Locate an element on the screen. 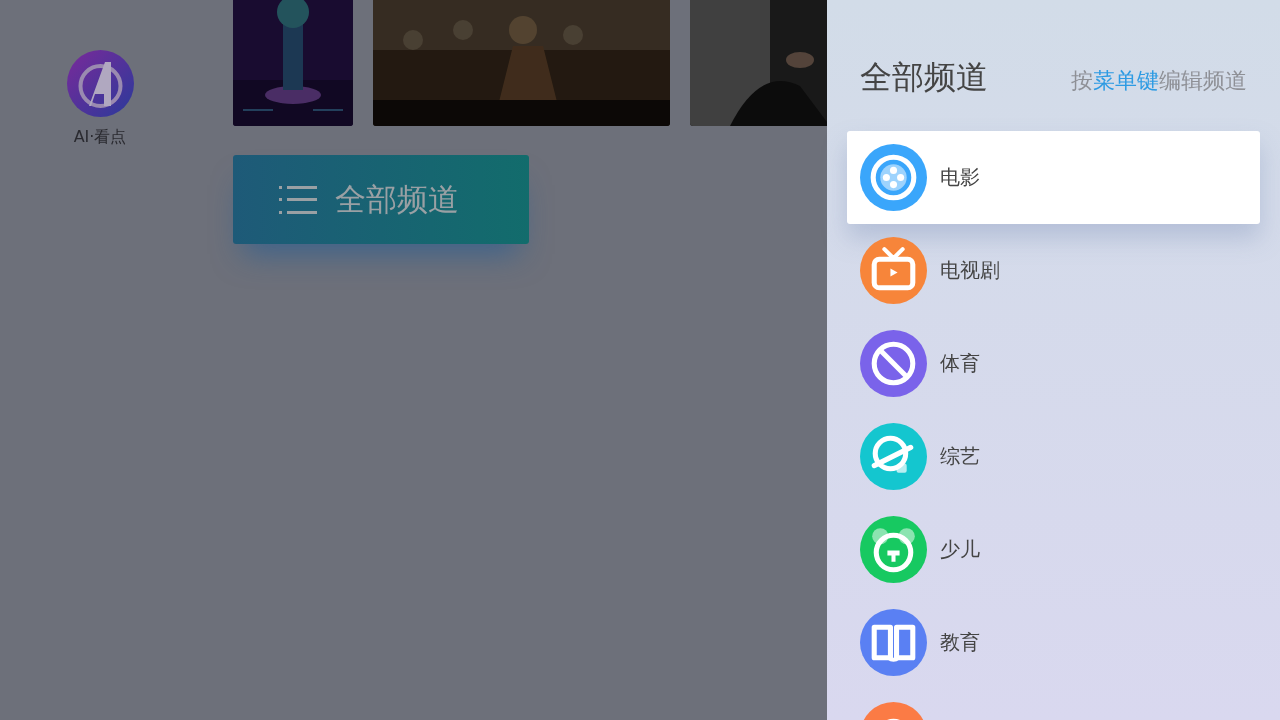  menu-icon is located at coordinates (298, 199).